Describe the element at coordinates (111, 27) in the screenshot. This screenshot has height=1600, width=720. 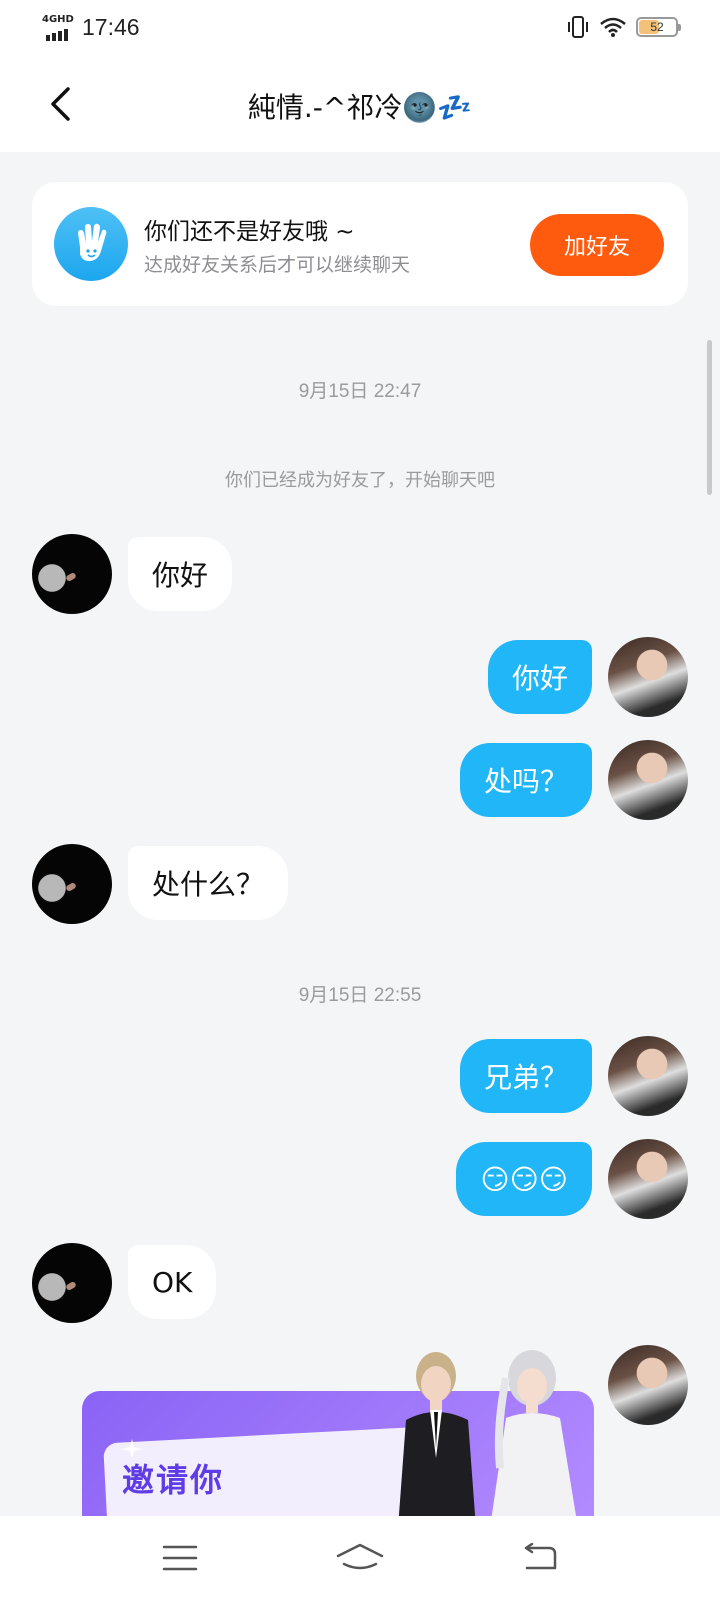
I see `clock: 17:46` at that location.